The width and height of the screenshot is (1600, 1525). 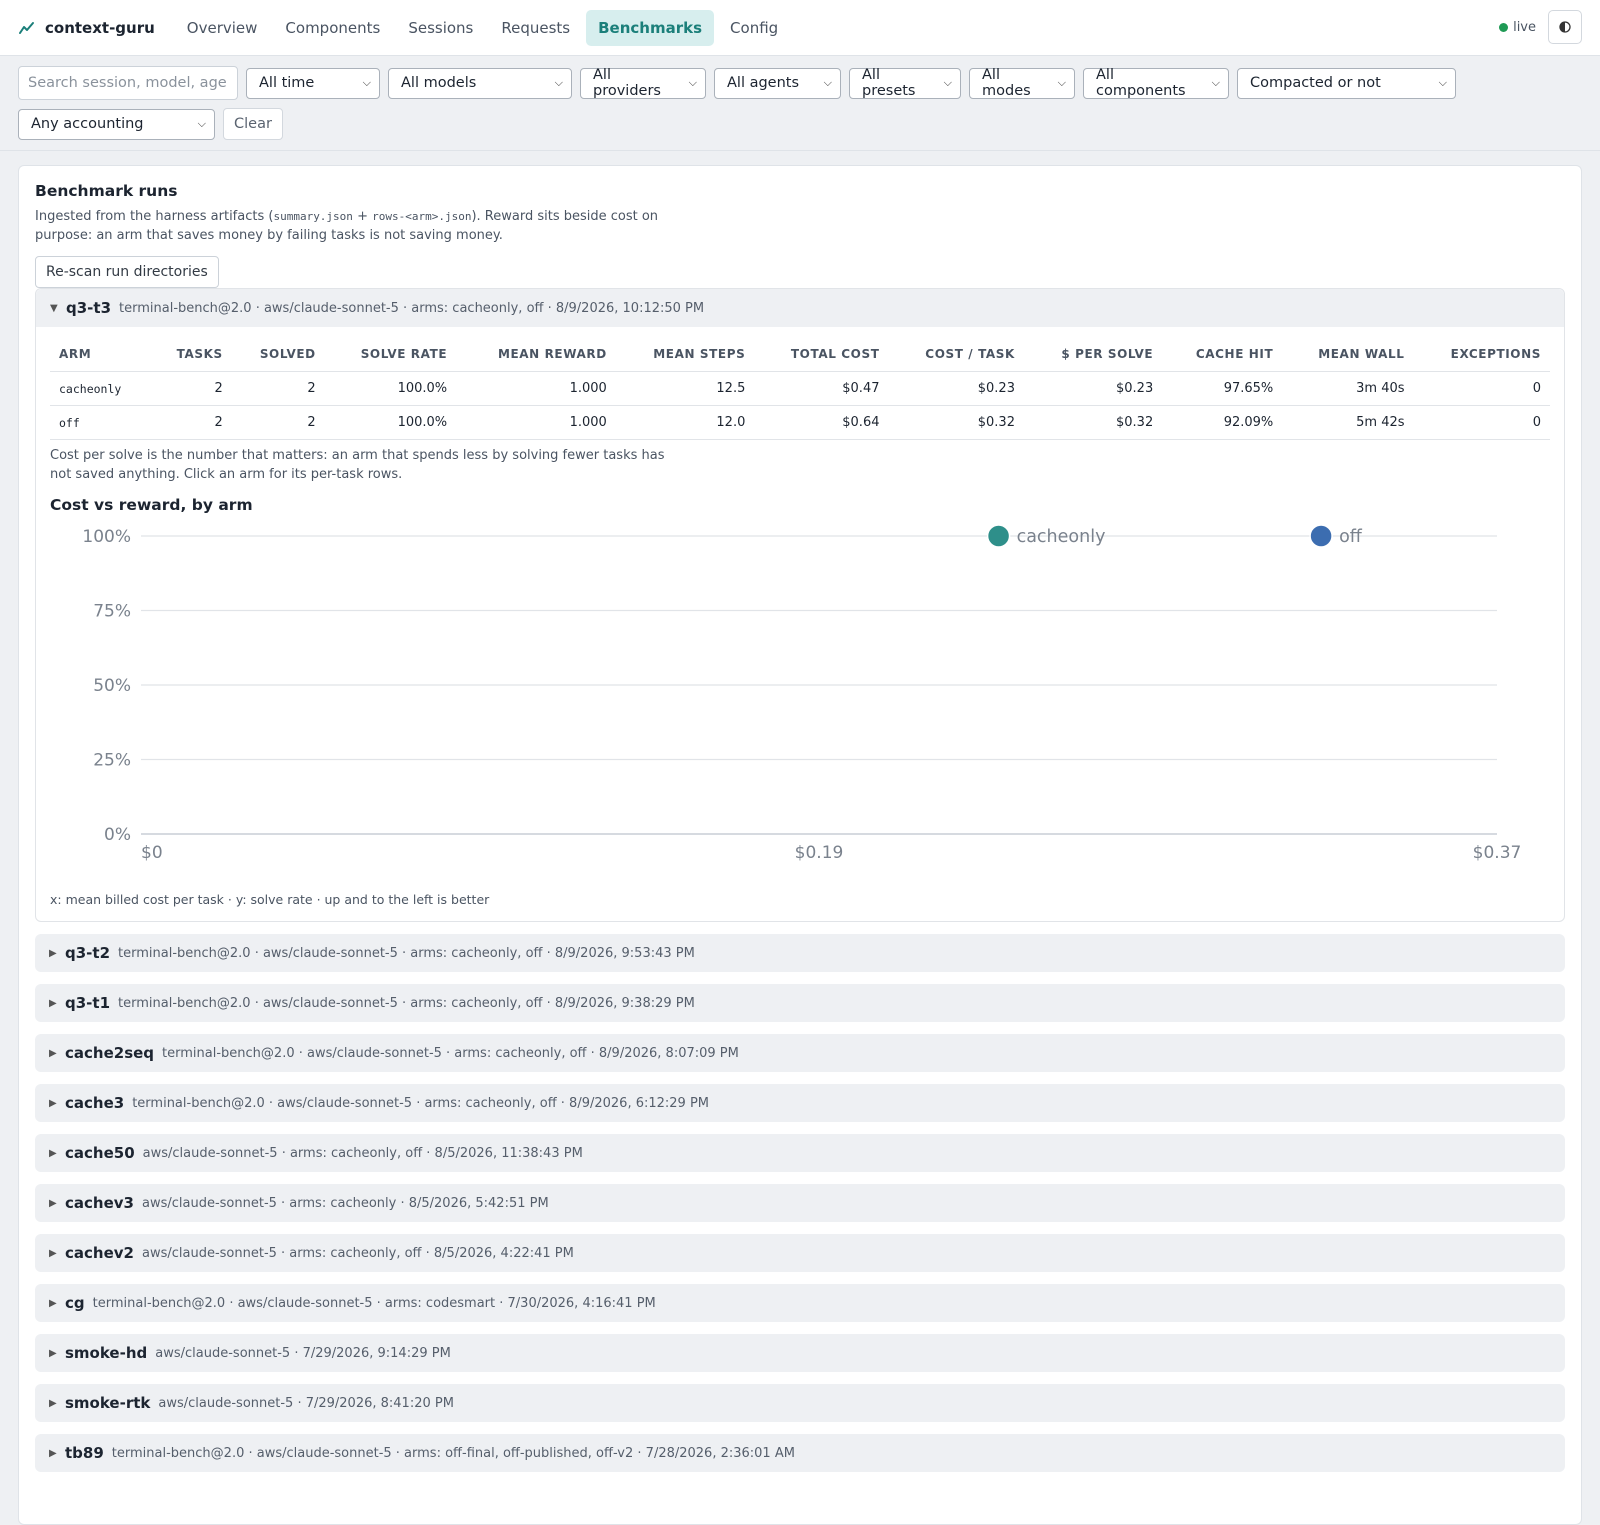 I want to click on live-status: live, so click(x=1517, y=27).